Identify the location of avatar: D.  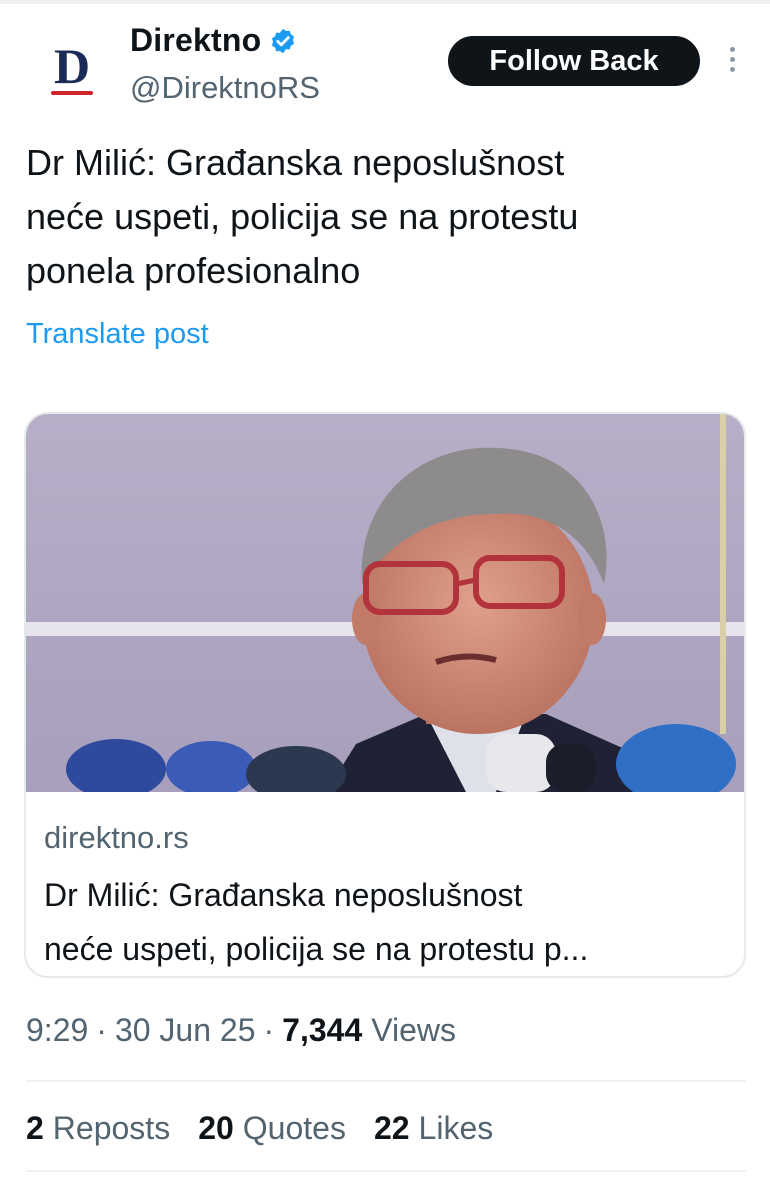
(72, 66).